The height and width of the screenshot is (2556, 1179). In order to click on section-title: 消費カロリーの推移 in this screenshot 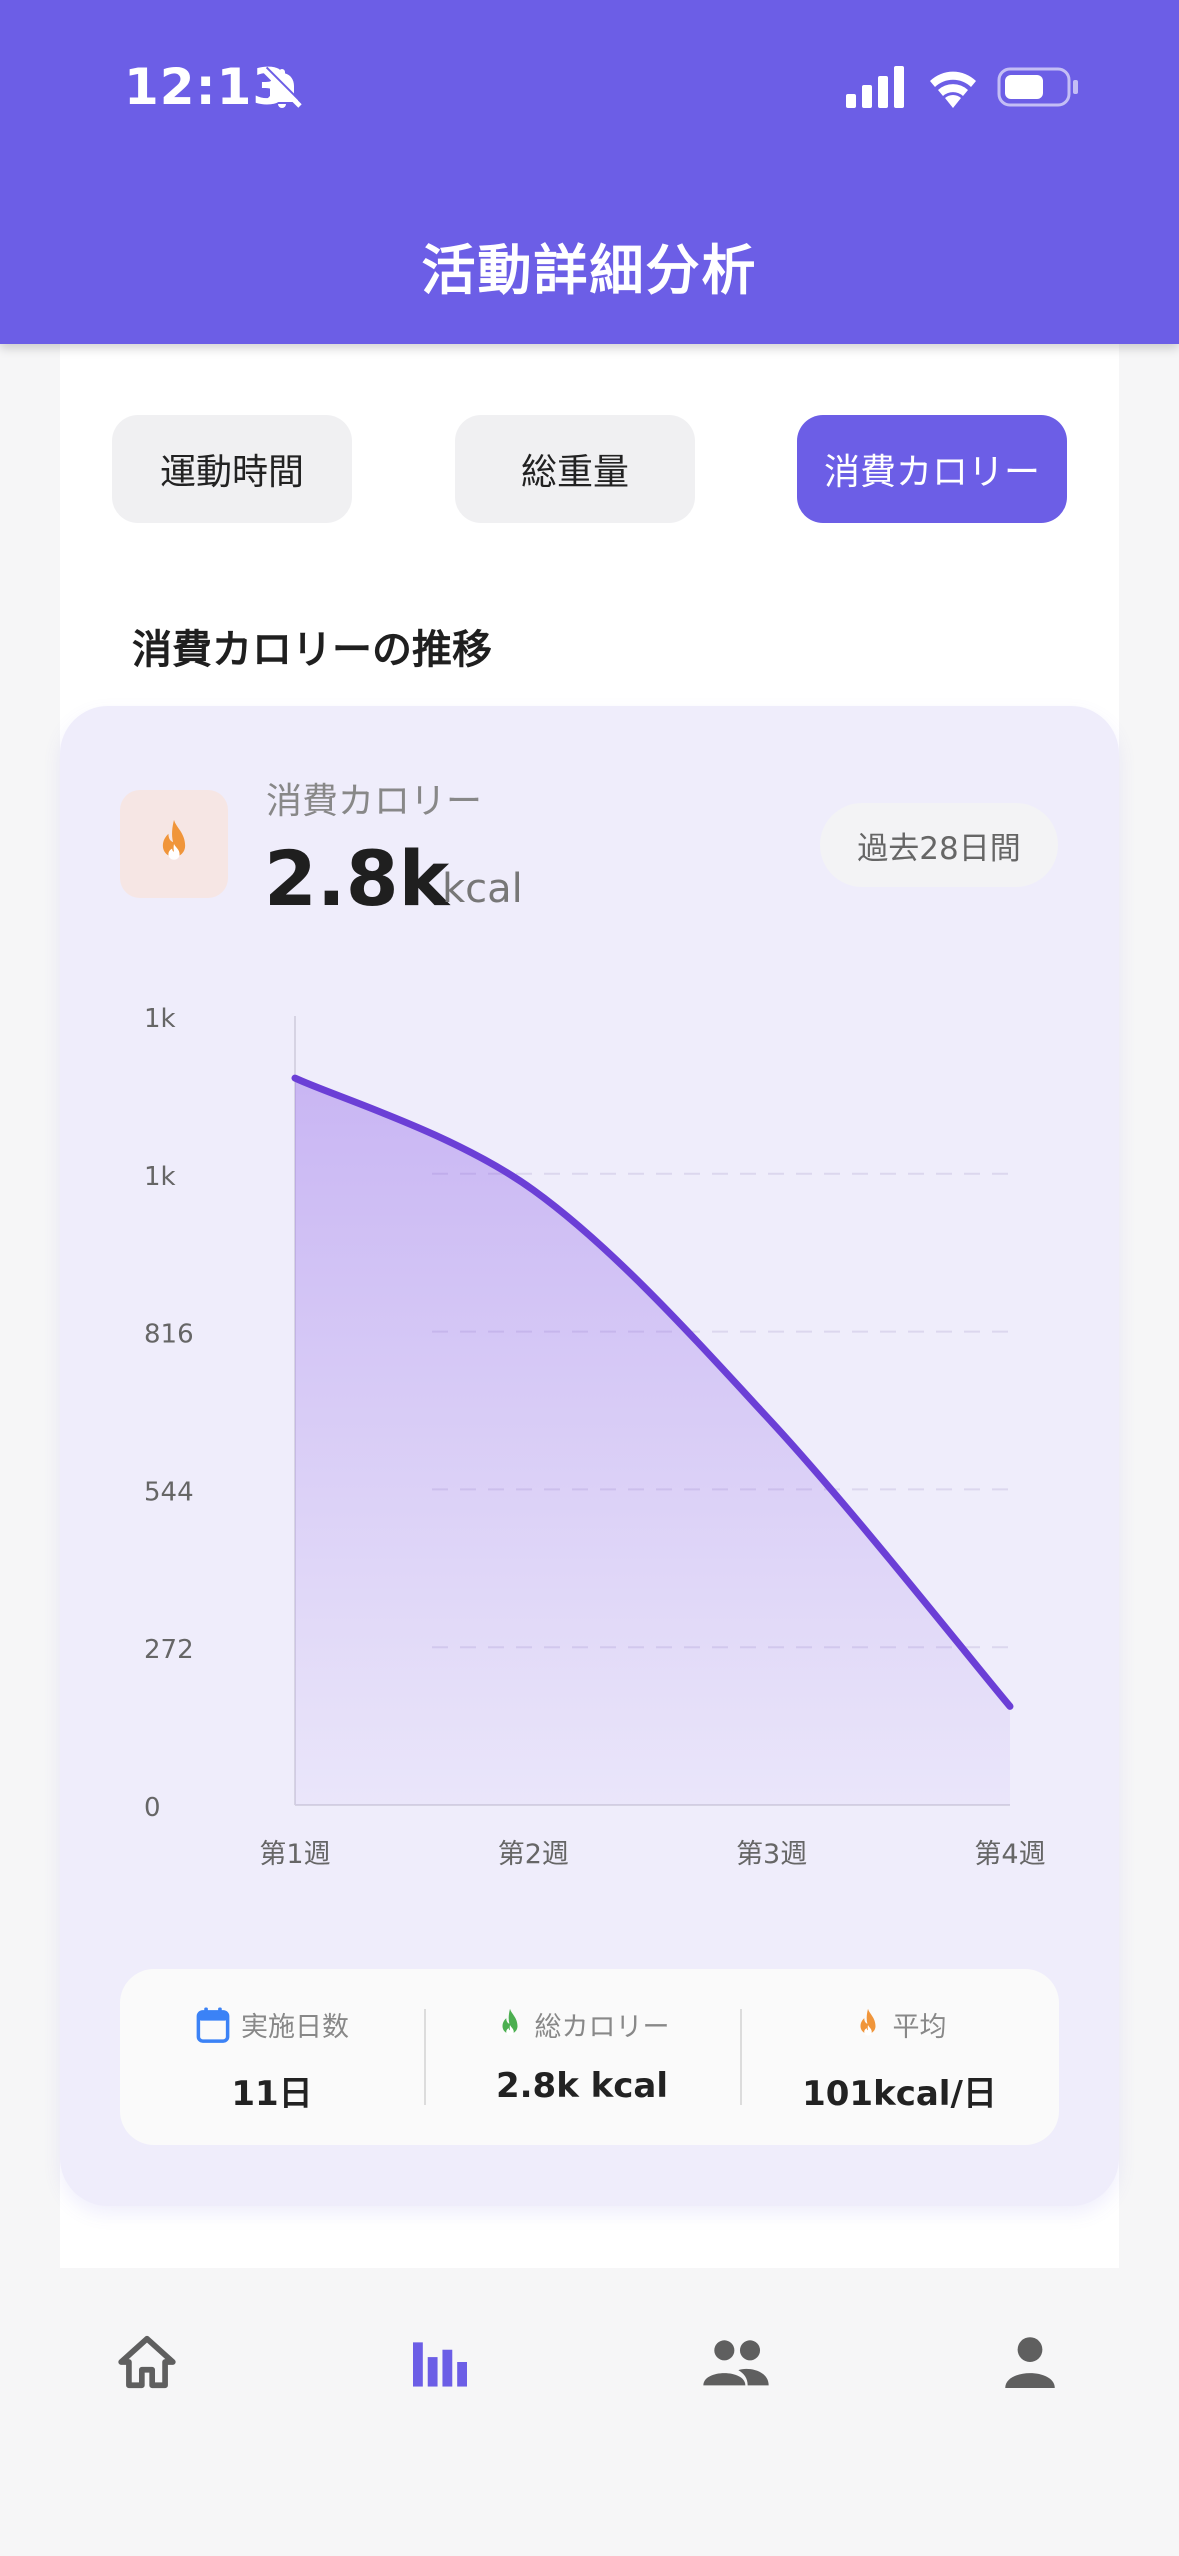, I will do `click(312, 650)`.